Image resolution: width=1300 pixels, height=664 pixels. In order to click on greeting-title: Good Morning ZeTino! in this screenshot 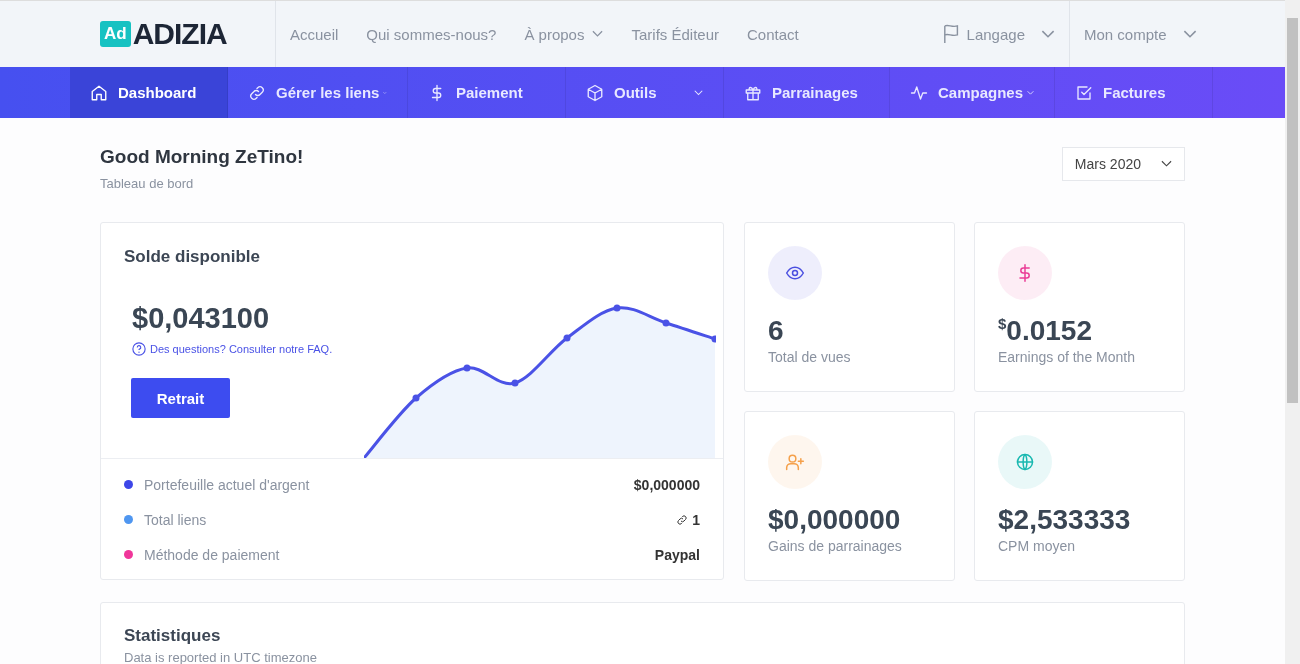, I will do `click(202, 157)`.